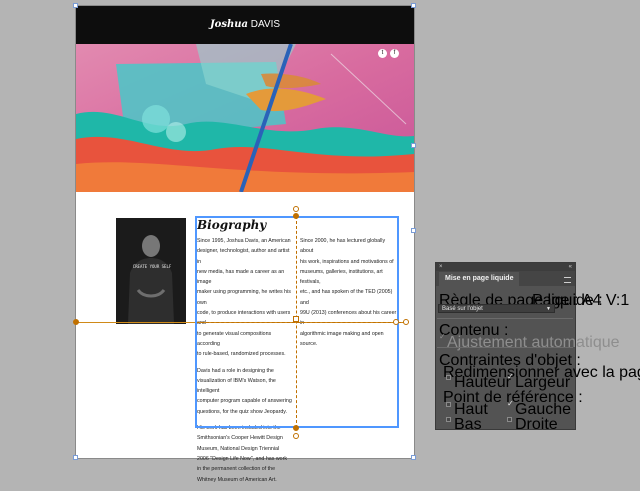  Describe the element at coordinates (382, 53) in the screenshot. I see `twitter-icon: t` at that location.